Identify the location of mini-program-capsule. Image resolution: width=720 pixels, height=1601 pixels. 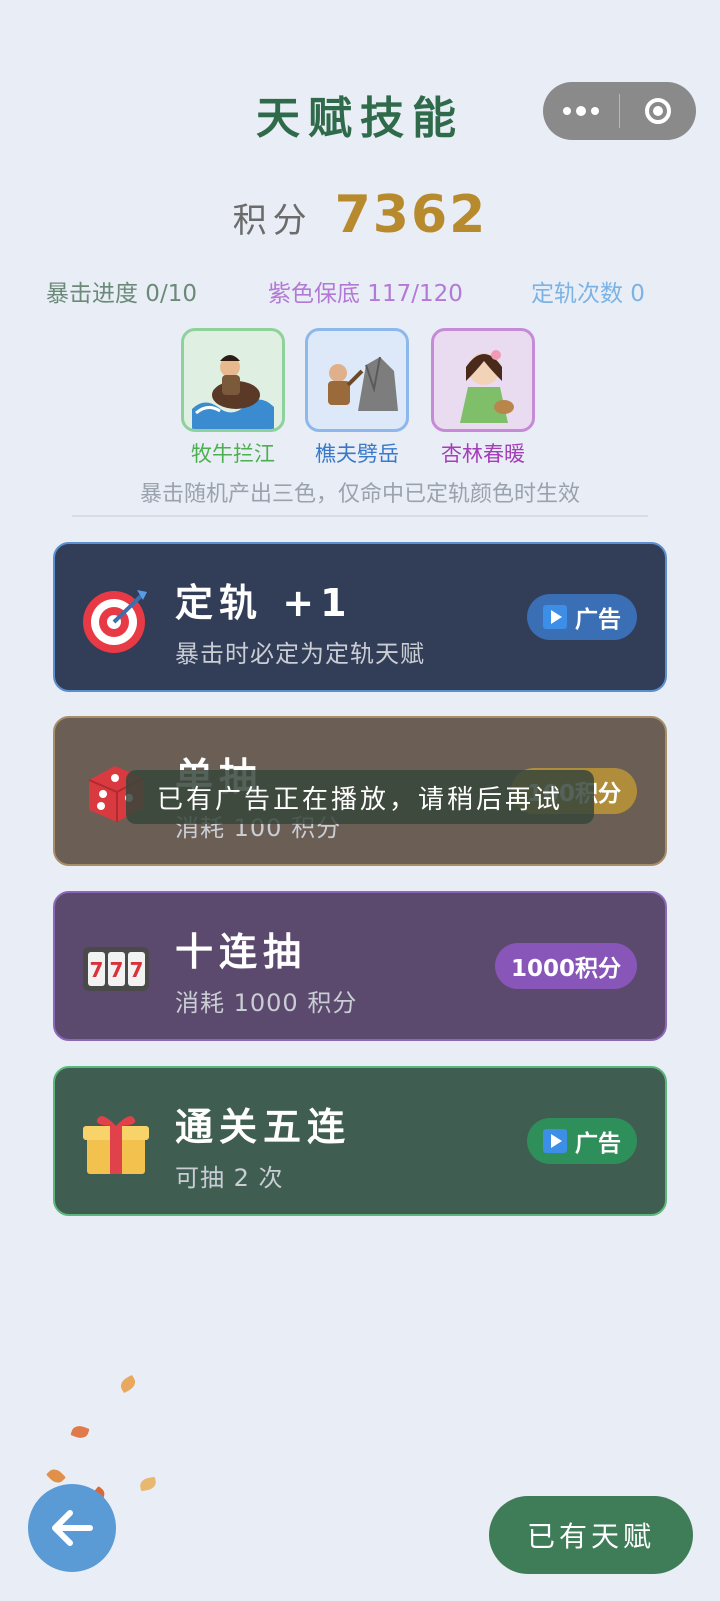
(619, 111).